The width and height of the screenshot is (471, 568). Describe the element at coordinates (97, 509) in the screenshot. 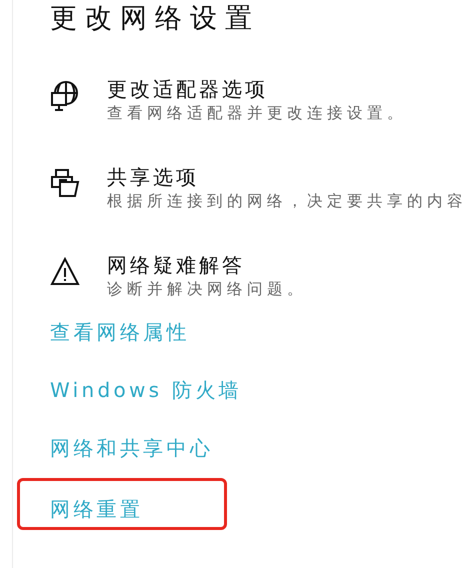

I see `link: 网络重置` at that location.